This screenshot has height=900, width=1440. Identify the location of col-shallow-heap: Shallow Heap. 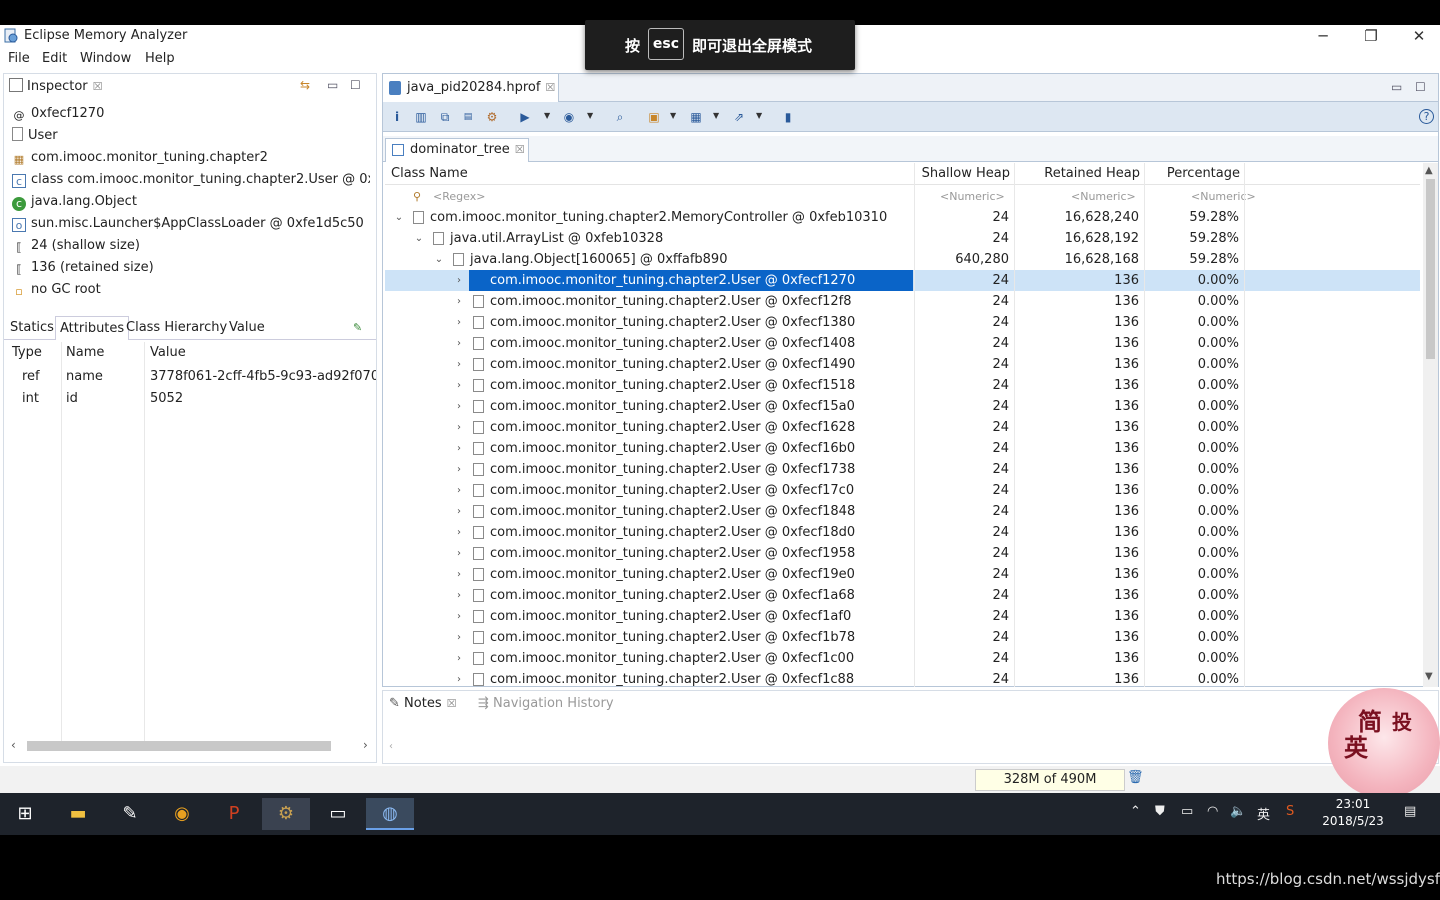
(965, 174).